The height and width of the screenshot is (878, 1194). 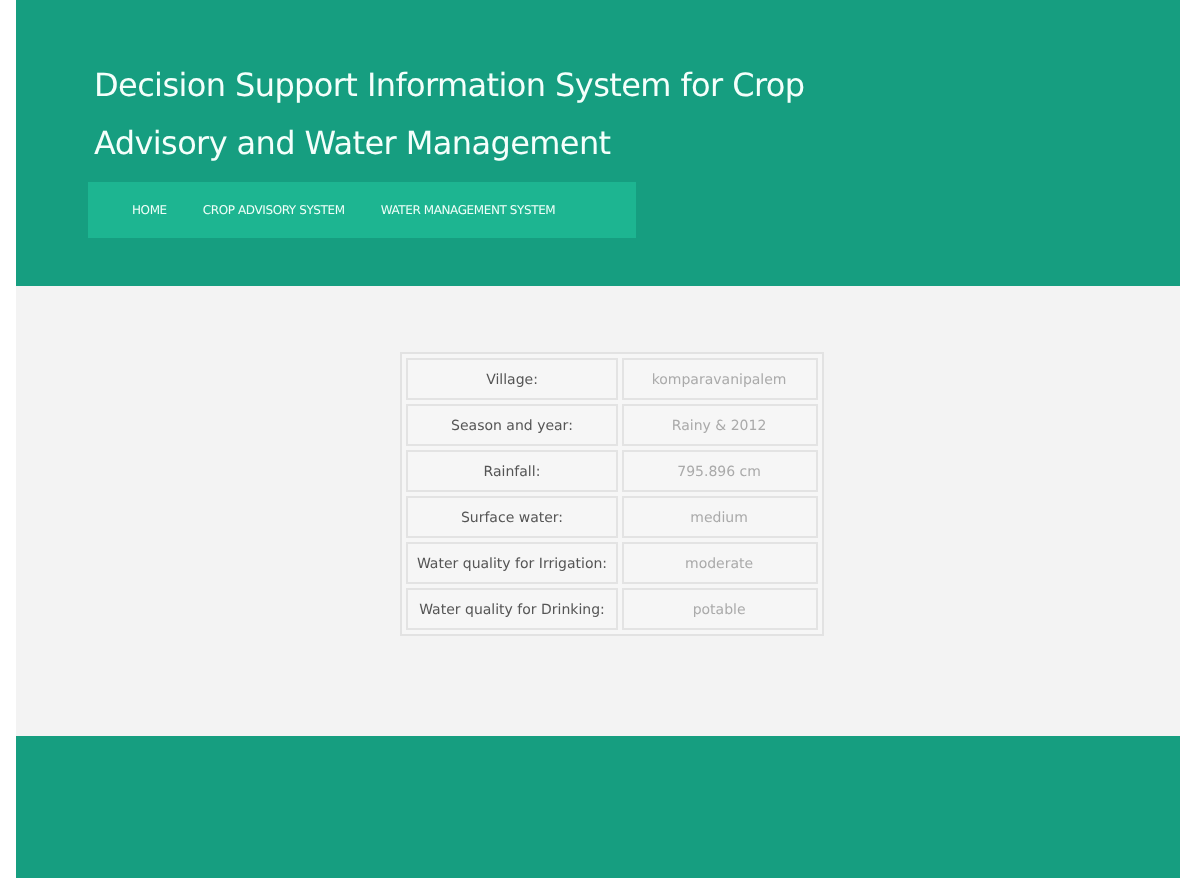 What do you see at coordinates (450, 115) in the screenshot?
I see `site-title: Decision Support Information System for Crop Advisory and Water Management` at bounding box center [450, 115].